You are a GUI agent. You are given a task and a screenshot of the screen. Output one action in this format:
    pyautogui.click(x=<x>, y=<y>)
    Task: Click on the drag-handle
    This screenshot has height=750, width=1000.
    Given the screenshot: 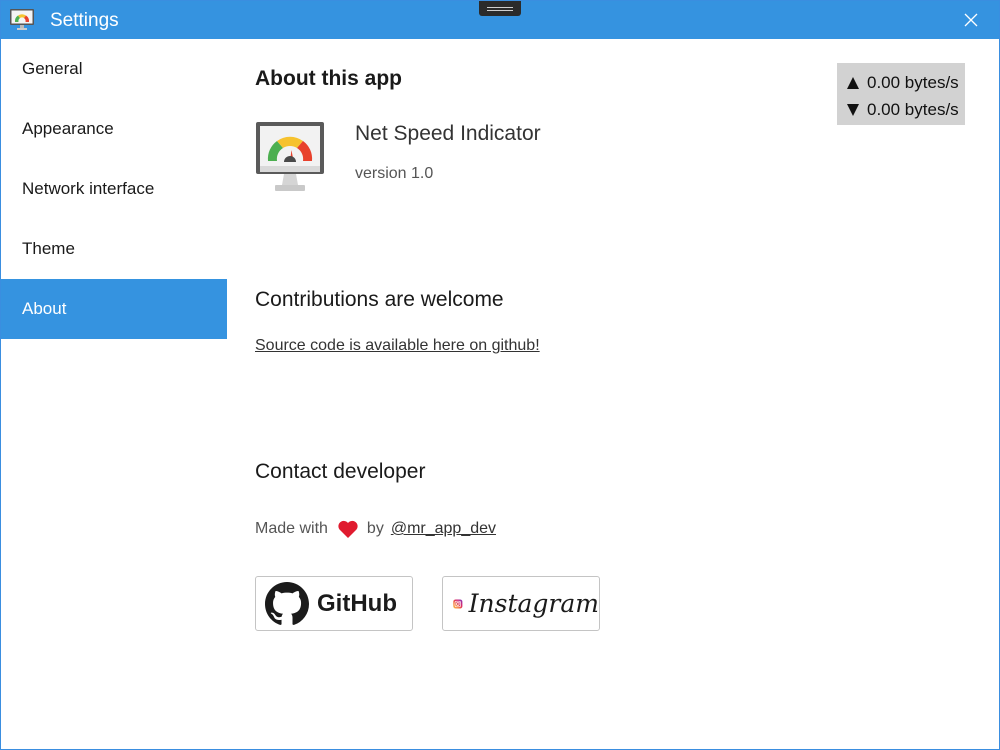 What is the action you would take?
    pyautogui.click(x=500, y=8)
    